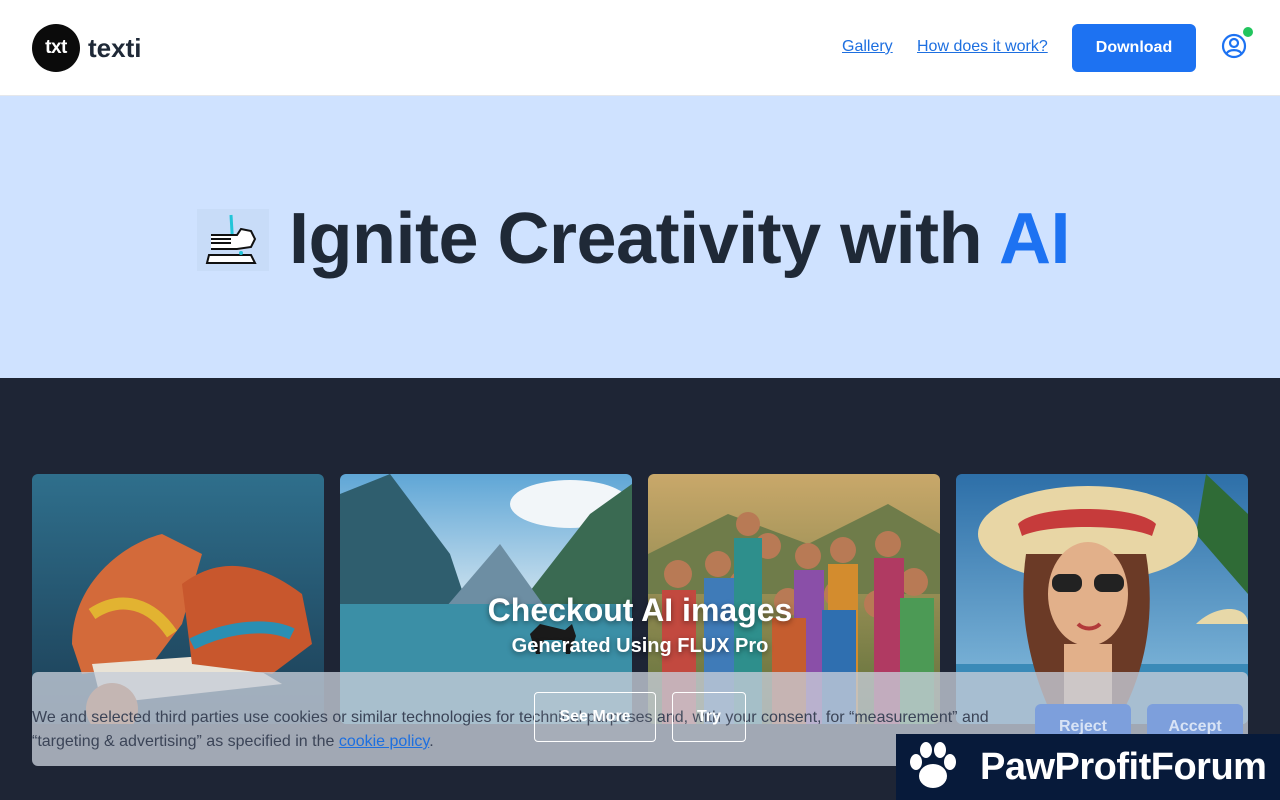  Describe the element at coordinates (595, 717) in the screenshot. I see `see-more-button: See More` at that location.